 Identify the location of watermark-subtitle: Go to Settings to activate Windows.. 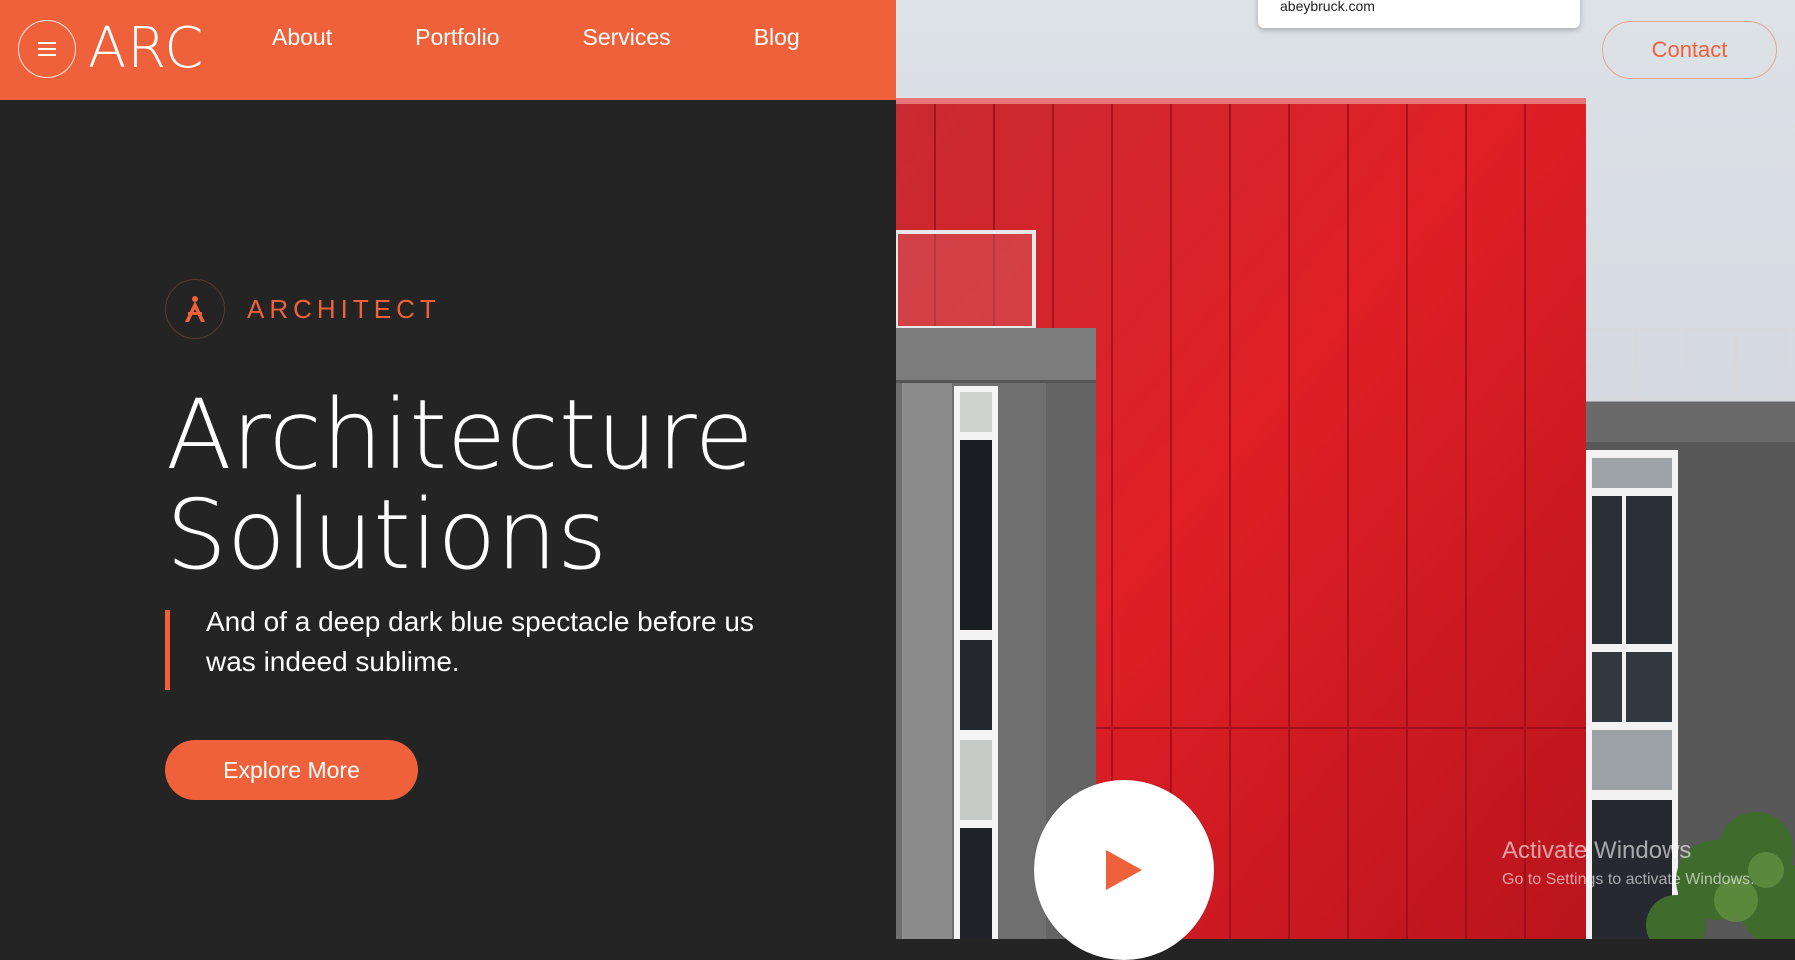
(1628, 879).